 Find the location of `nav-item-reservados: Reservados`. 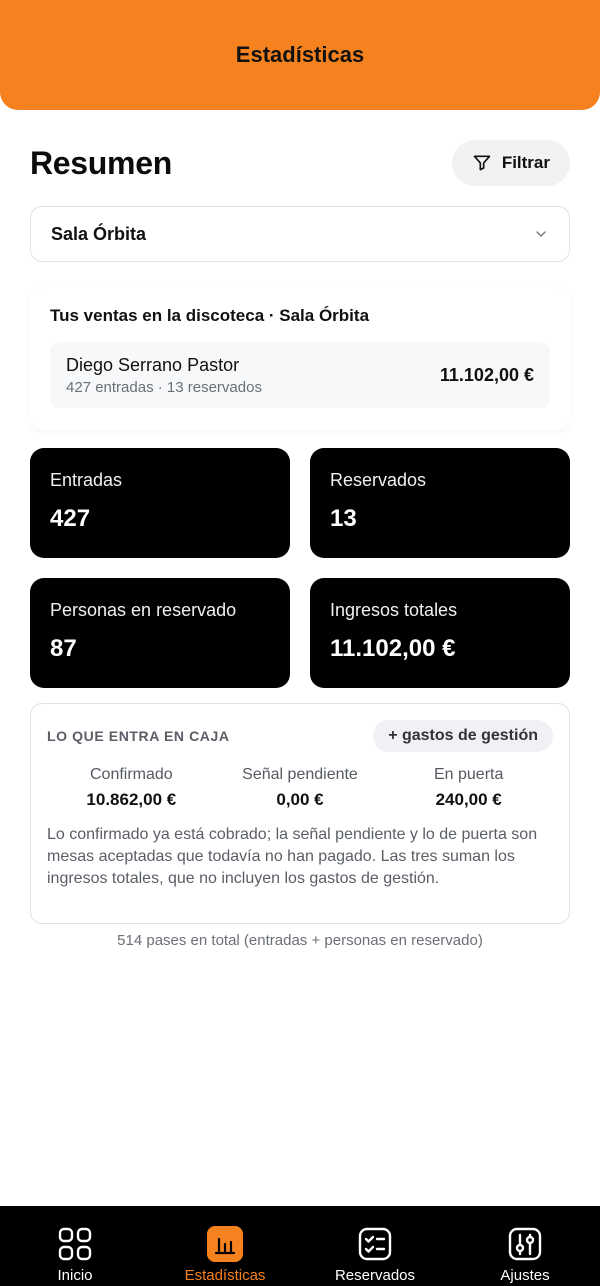

nav-item-reservados: Reservados is located at coordinates (375, 1246).